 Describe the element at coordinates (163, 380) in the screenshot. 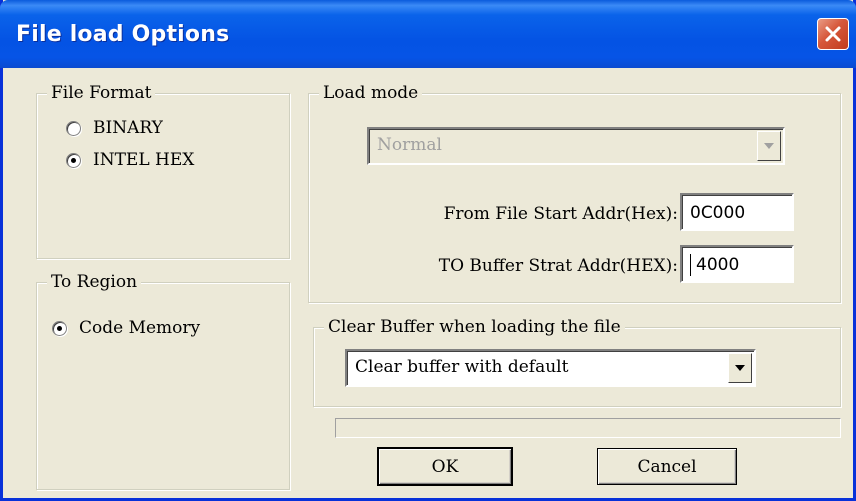

I see `to-region-group: To Region Code Memory` at that location.